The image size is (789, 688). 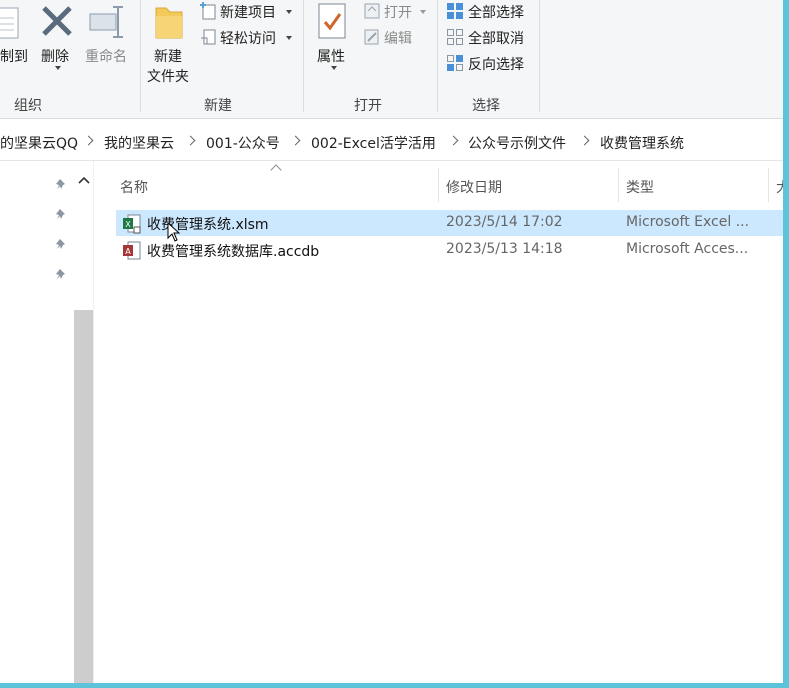 What do you see at coordinates (248, 12) in the screenshot?
I see `new-item-button: 新建项目` at bounding box center [248, 12].